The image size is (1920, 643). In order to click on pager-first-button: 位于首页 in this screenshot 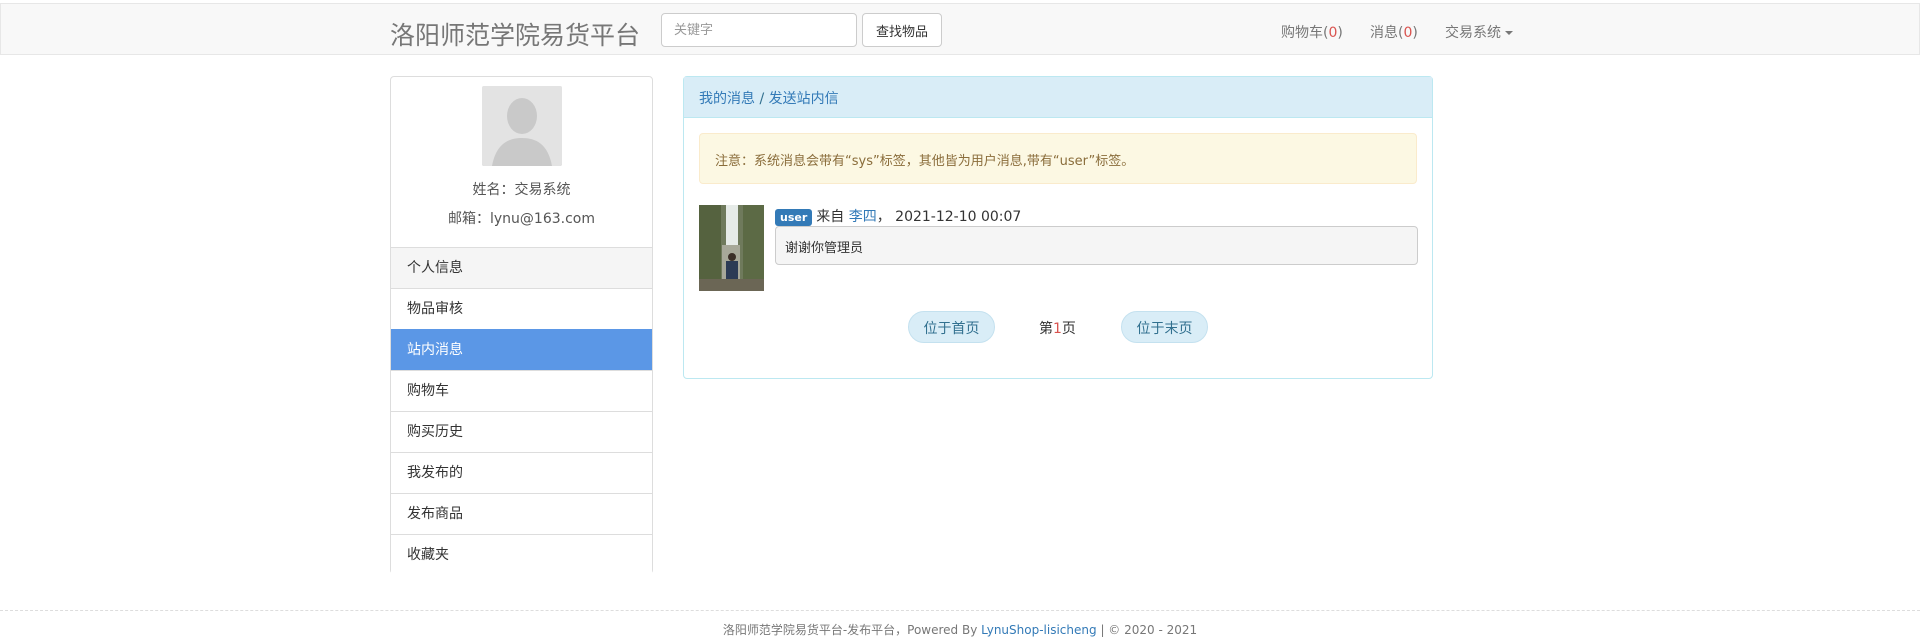, I will do `click(951, 327)`.